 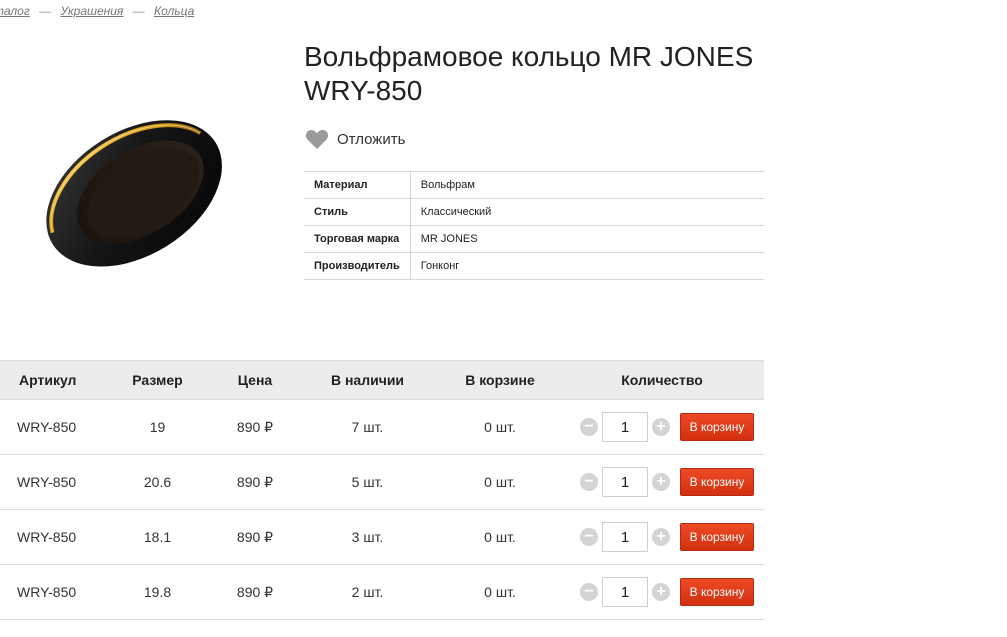 What do you see at coordinates (371, 139) in the screenshot?
I see `wishlist-label: Отложить` at bounding box center [371, 139].